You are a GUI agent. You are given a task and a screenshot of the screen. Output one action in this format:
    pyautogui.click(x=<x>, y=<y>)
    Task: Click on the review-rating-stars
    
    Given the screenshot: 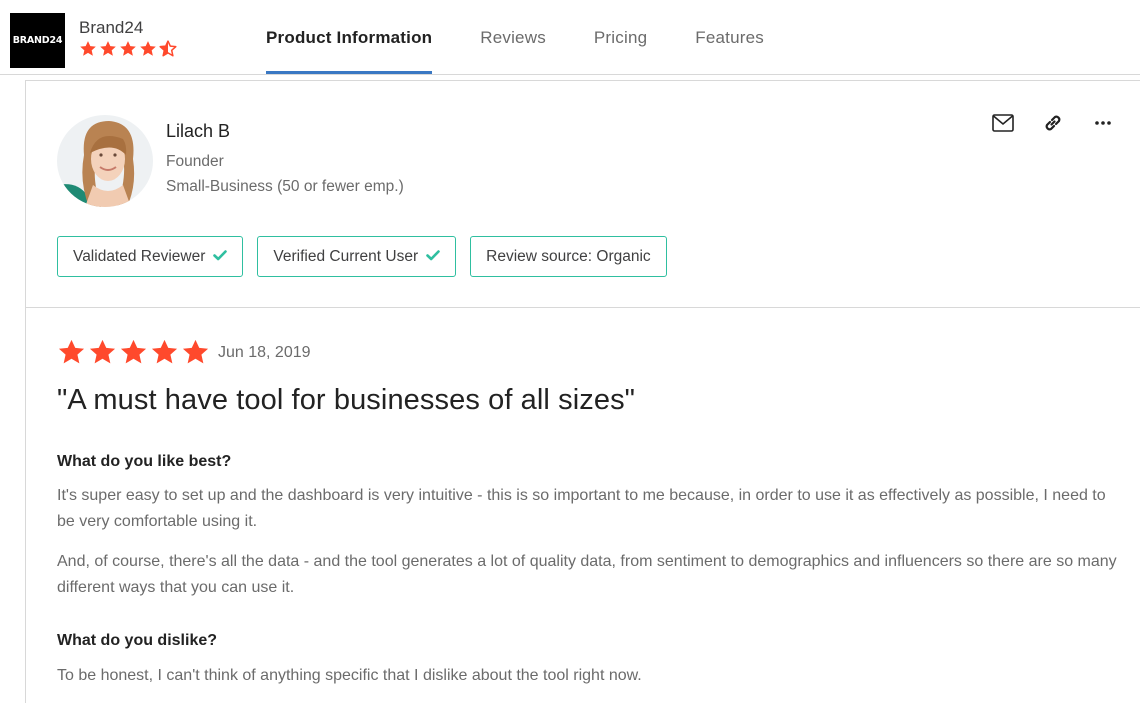 What is the action you would take?
    pyautogui.click(x=133, y=352)
    